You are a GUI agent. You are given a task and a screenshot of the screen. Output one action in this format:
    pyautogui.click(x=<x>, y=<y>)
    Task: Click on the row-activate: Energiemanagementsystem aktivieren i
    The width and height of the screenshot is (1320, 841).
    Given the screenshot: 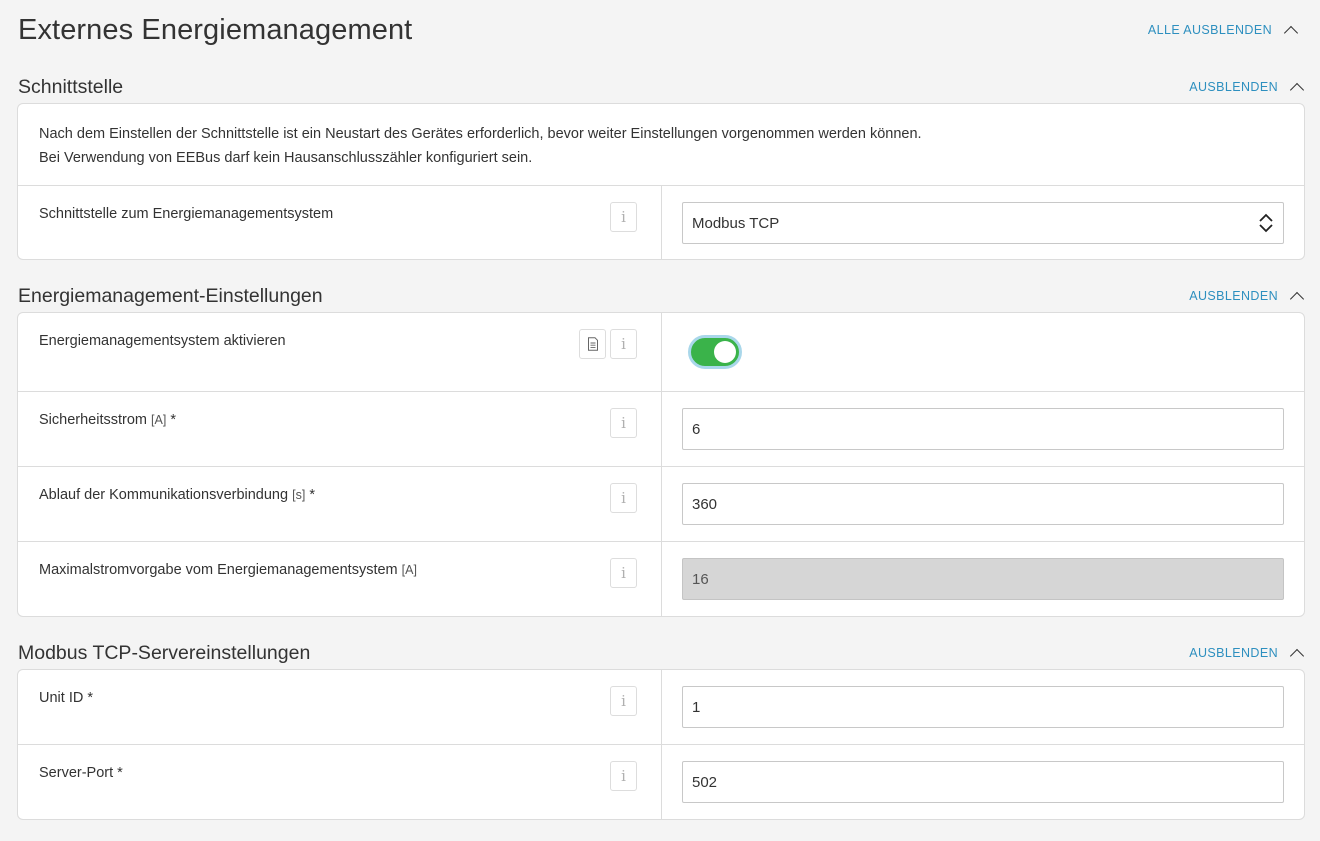 What is the action you would take?
    pyautogui.click(x=661, y=352)
    